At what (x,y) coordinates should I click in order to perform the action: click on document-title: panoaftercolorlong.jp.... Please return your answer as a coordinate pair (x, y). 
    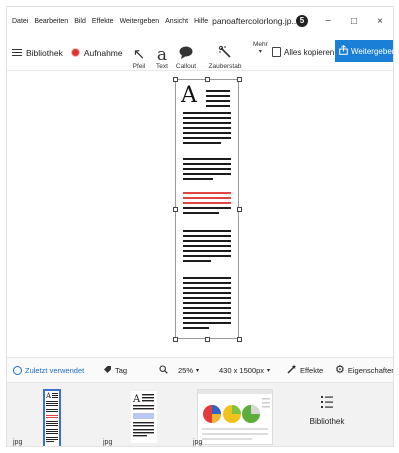
    Looking at the image, I should click on (255, 21).